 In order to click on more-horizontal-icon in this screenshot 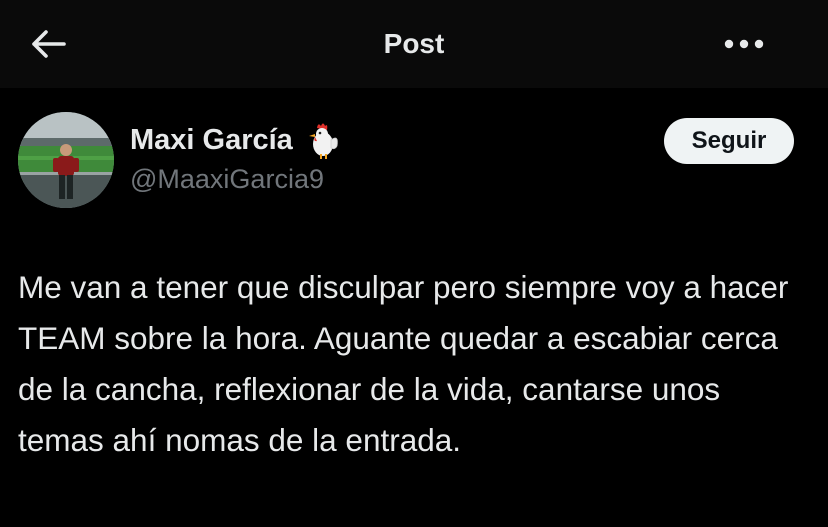, I will do `click(744, 44)`.